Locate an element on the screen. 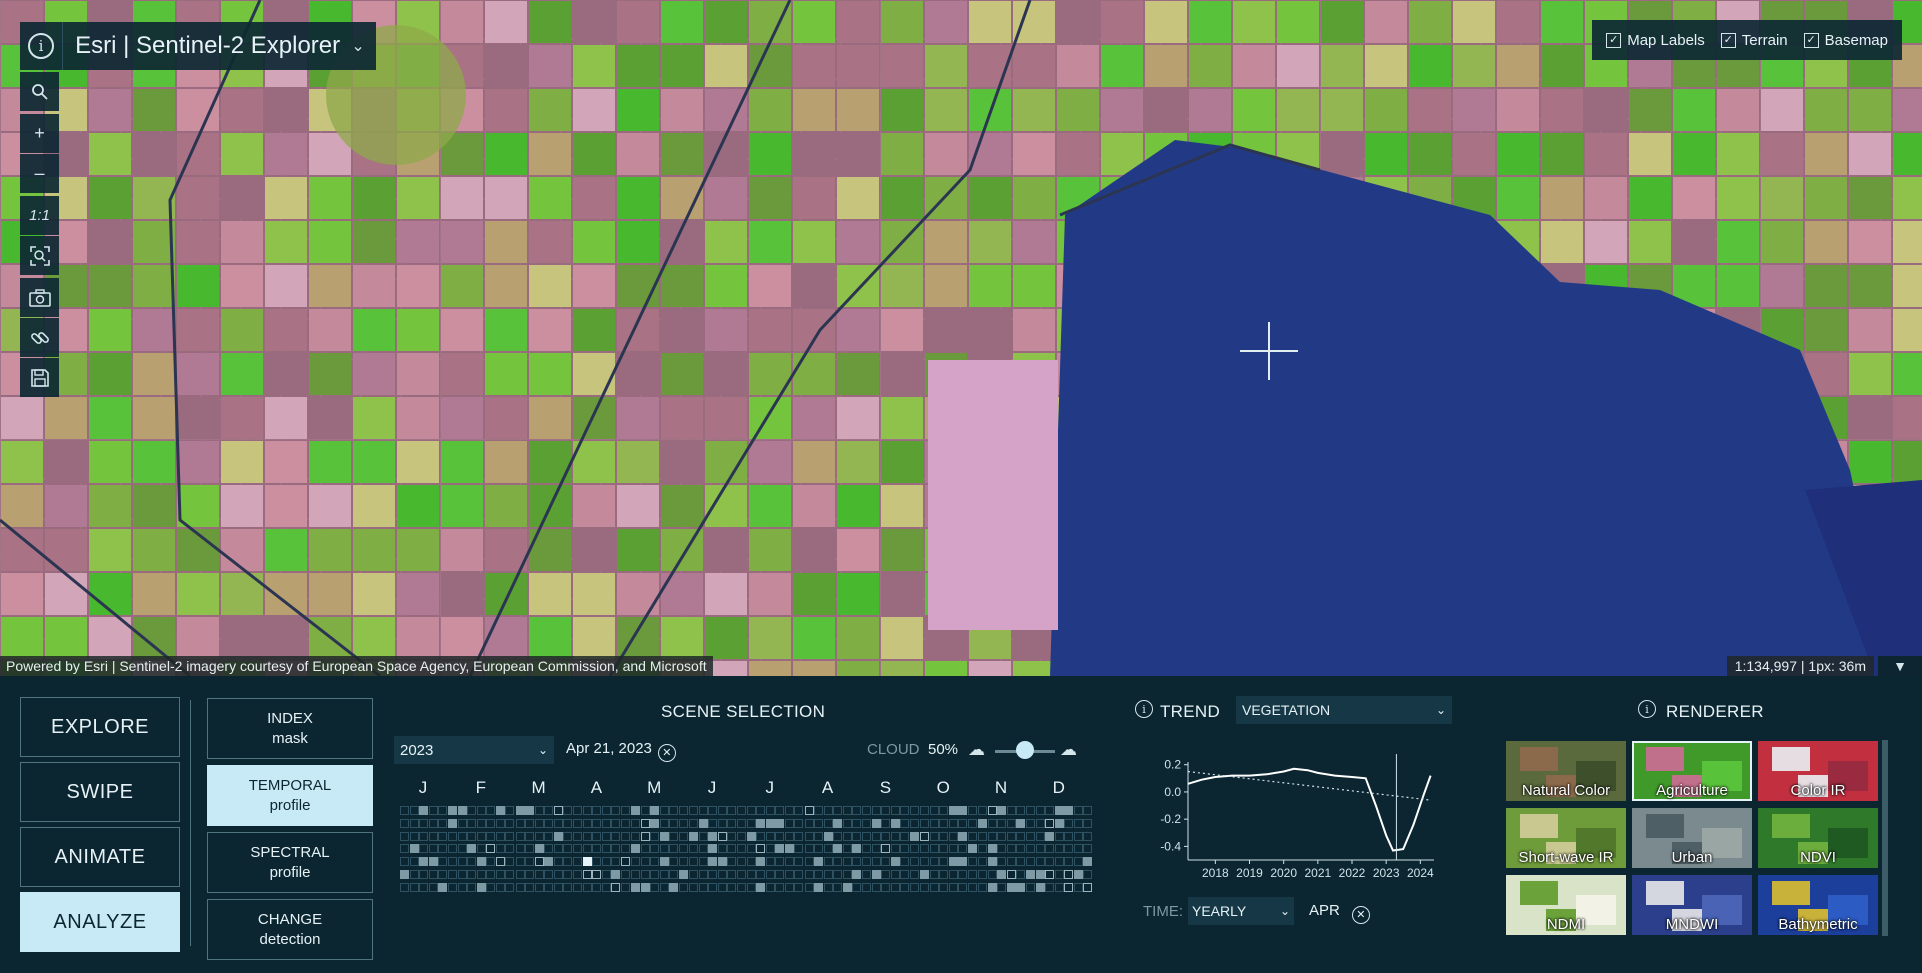  terrain-toggle: ✓ Terrain is located at coordinates (1754, 40).